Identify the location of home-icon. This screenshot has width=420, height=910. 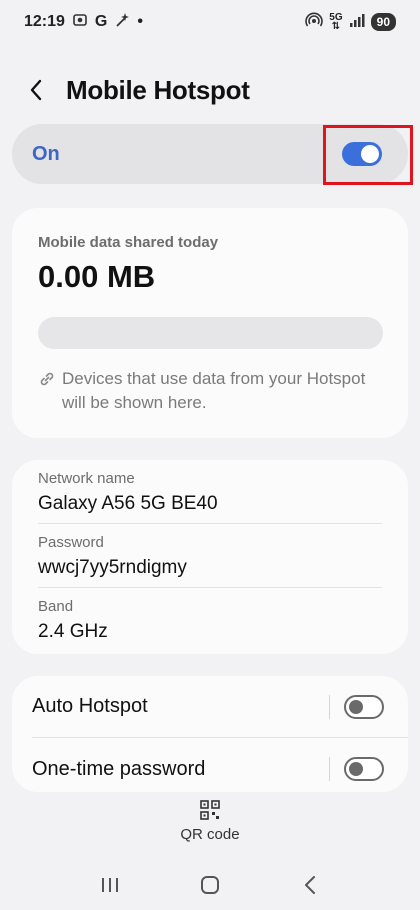
(210, 885).